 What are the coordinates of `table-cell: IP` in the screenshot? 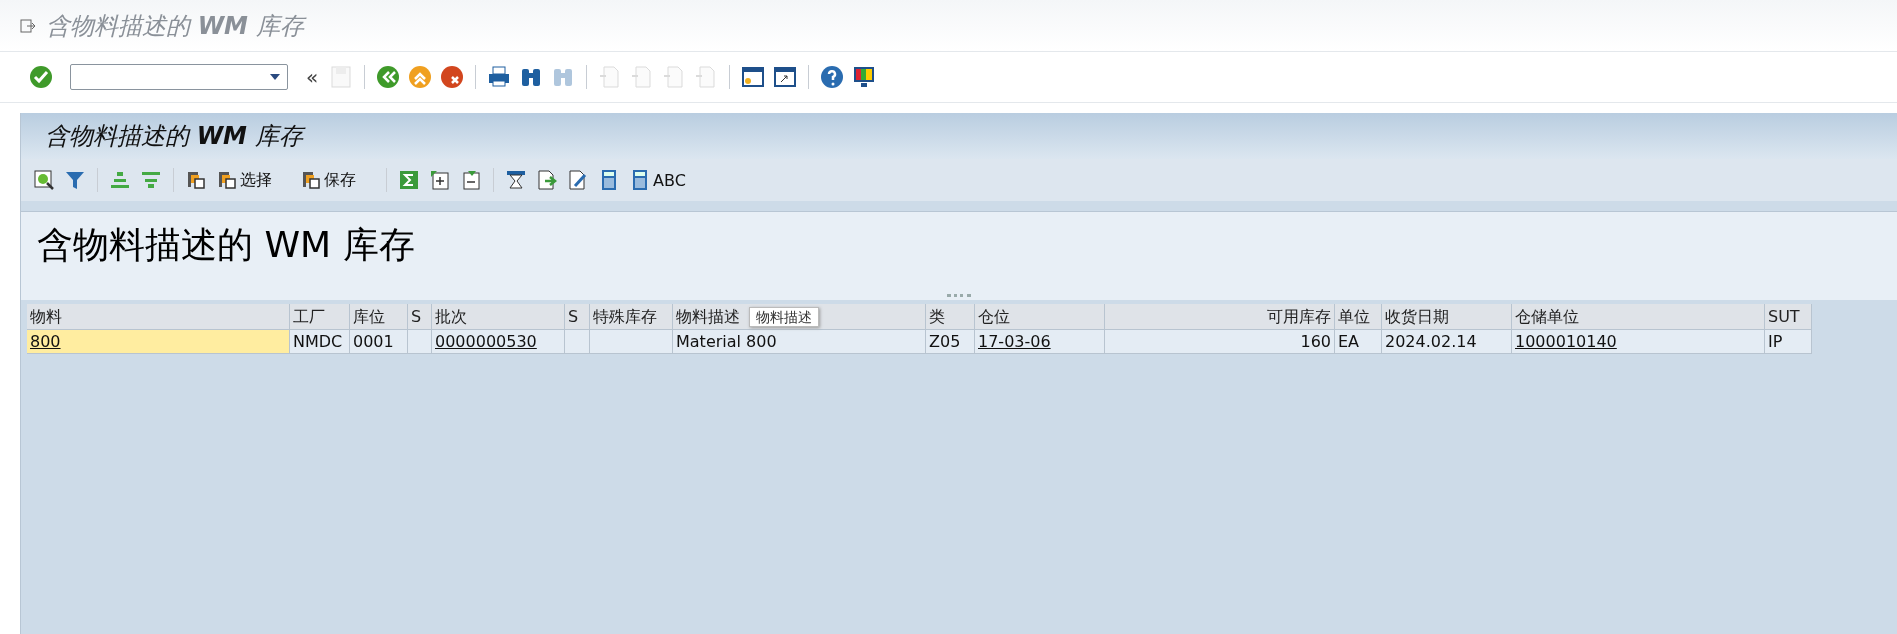 It's located at (1788, 342).